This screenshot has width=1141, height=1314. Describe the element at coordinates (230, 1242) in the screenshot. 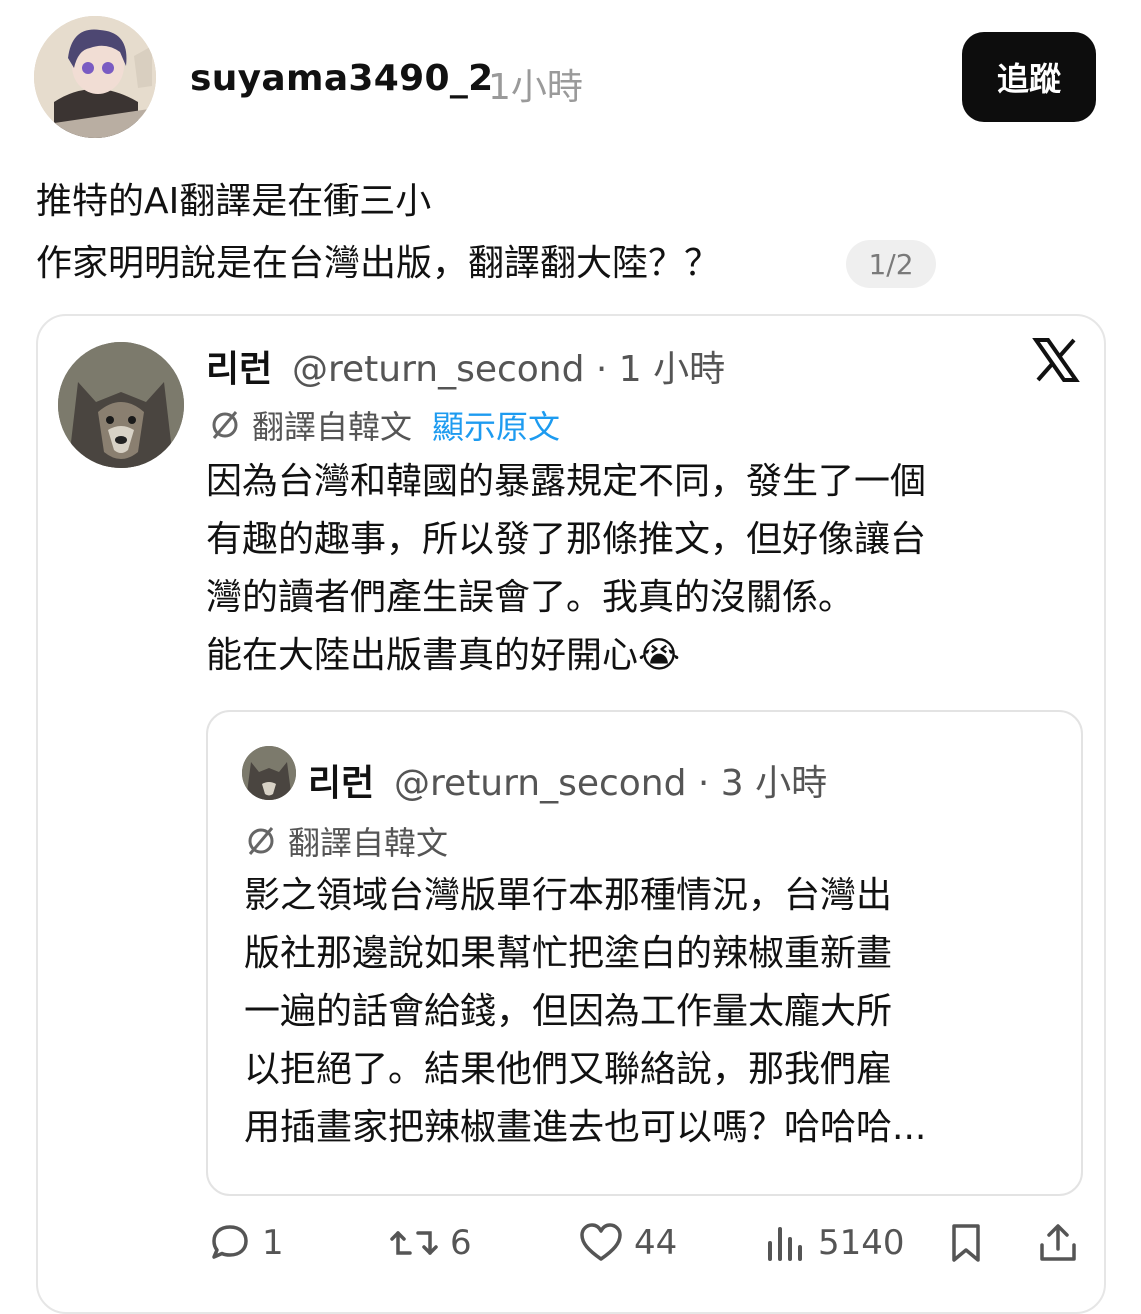

I see `comment-icon` at that location.